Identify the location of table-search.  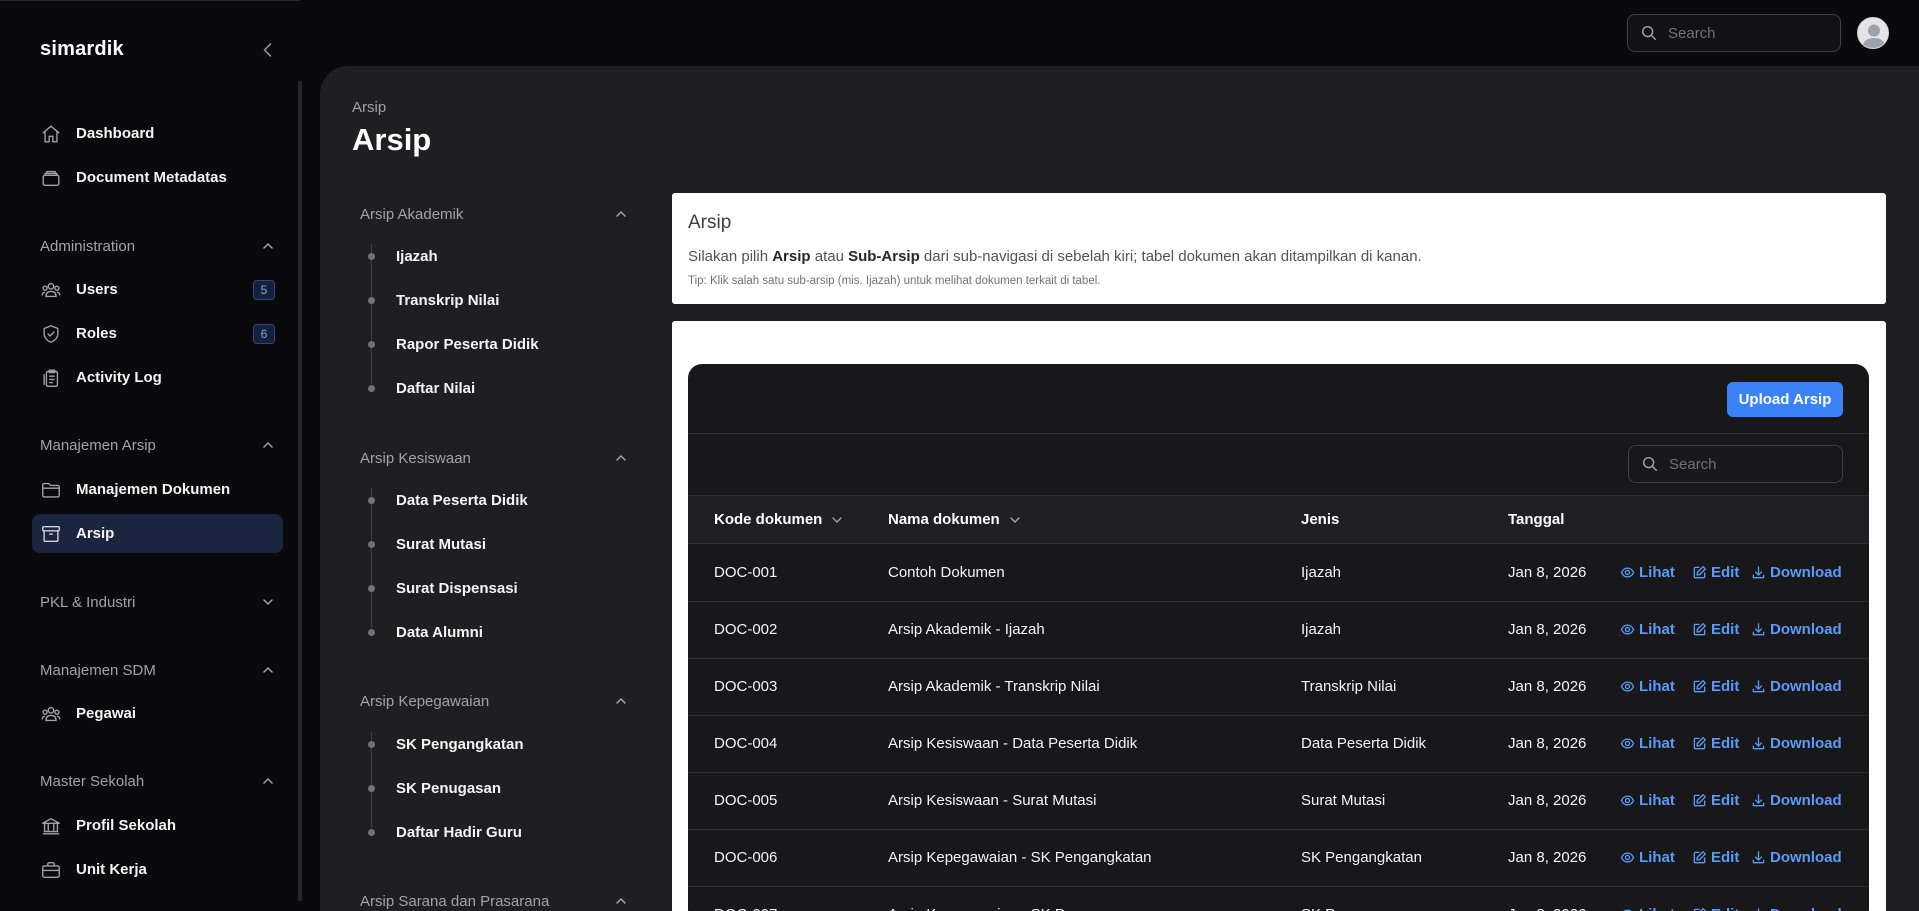
(1735, 464).